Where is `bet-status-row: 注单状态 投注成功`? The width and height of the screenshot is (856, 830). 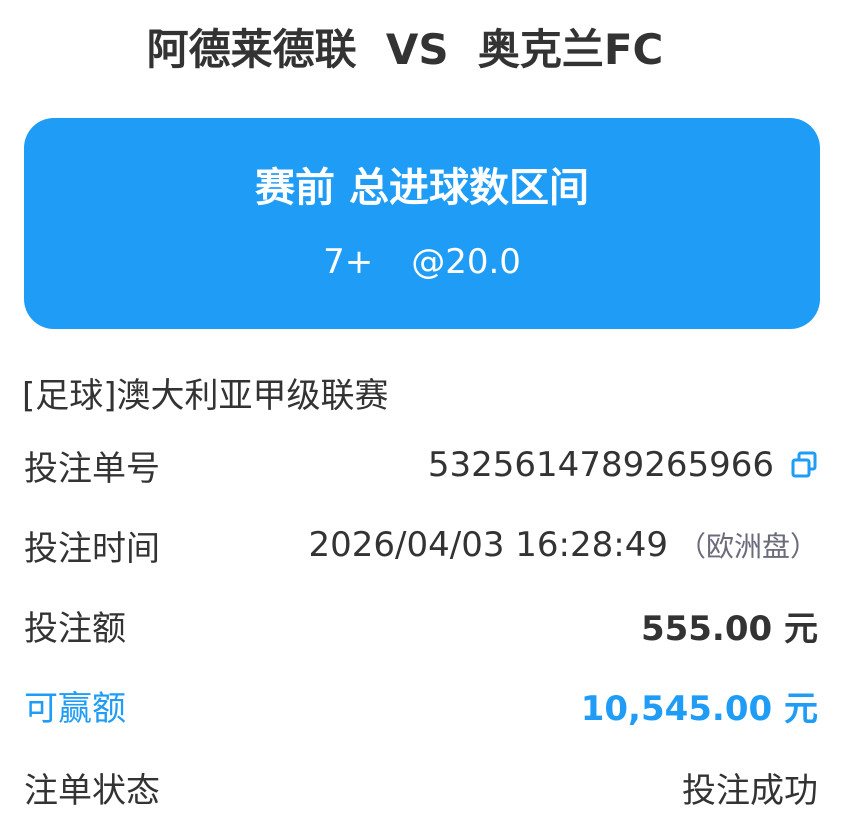 bet-status-row: 注单状态 投注成功 is located at coordinates (421, 787).